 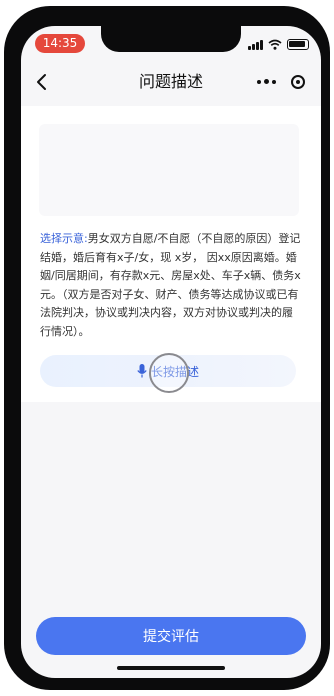 I want to click on description-input, so click(x=169, y=170).